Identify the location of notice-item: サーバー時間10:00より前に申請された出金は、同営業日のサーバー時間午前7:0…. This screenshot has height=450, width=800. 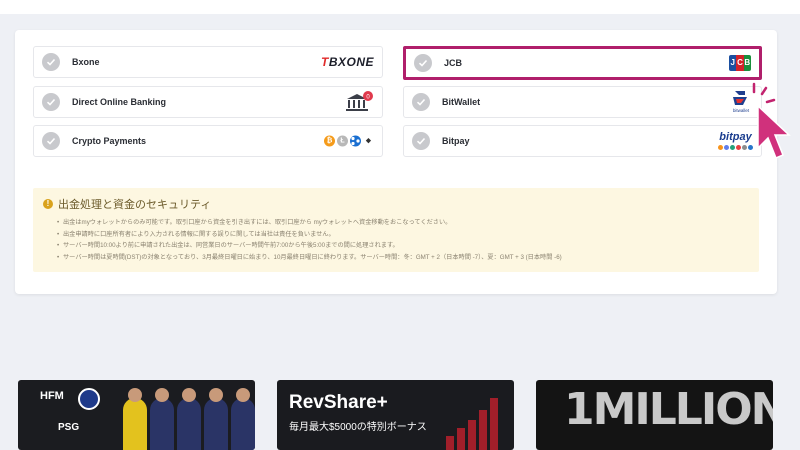
(403, 246).